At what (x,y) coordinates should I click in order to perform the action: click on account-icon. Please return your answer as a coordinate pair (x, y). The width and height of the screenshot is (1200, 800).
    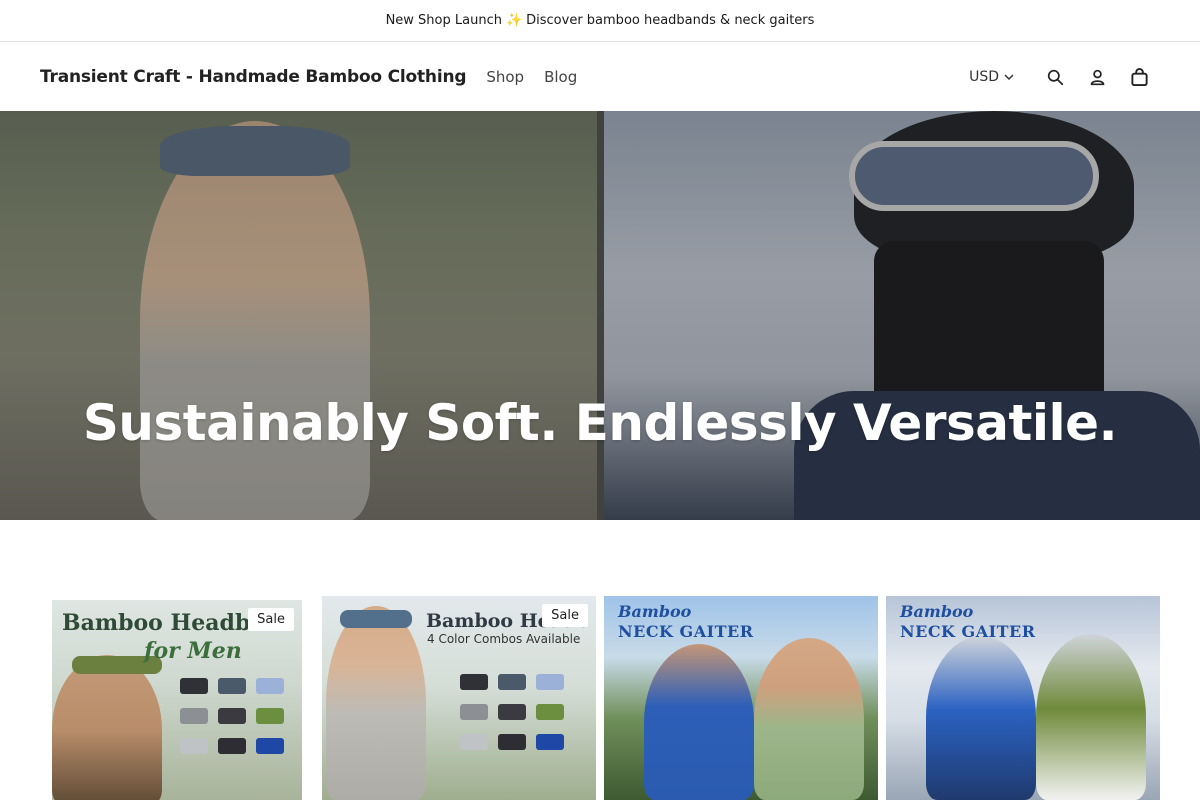
    Looking at the image, I should click on (1097, 77).